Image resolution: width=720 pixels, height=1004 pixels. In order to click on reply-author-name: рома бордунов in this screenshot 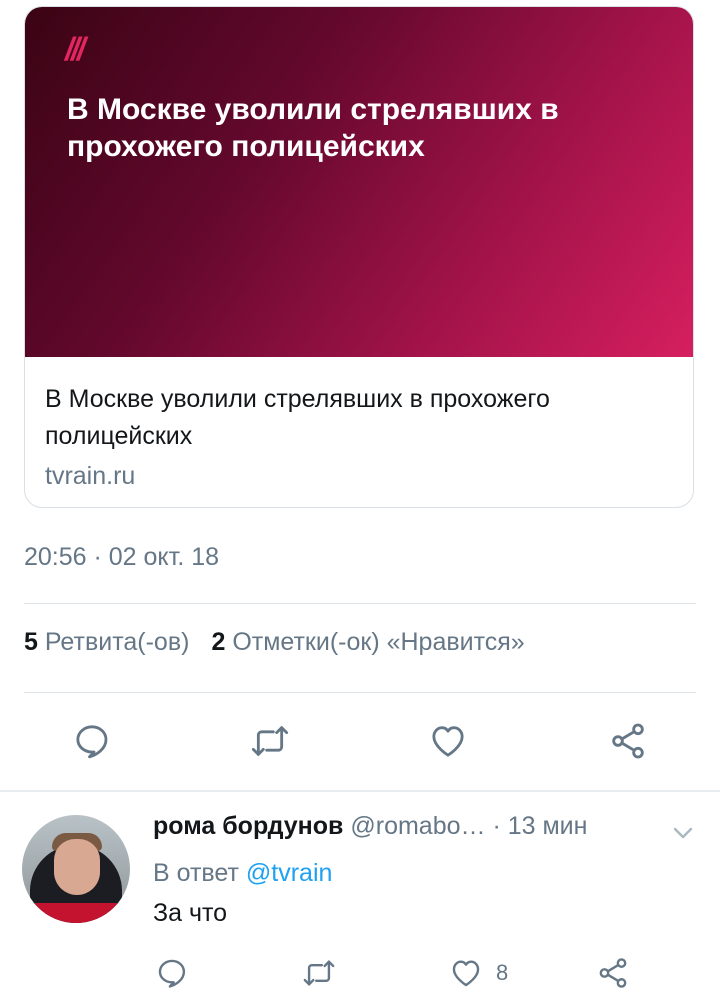, I will do `click(248, 826)`.